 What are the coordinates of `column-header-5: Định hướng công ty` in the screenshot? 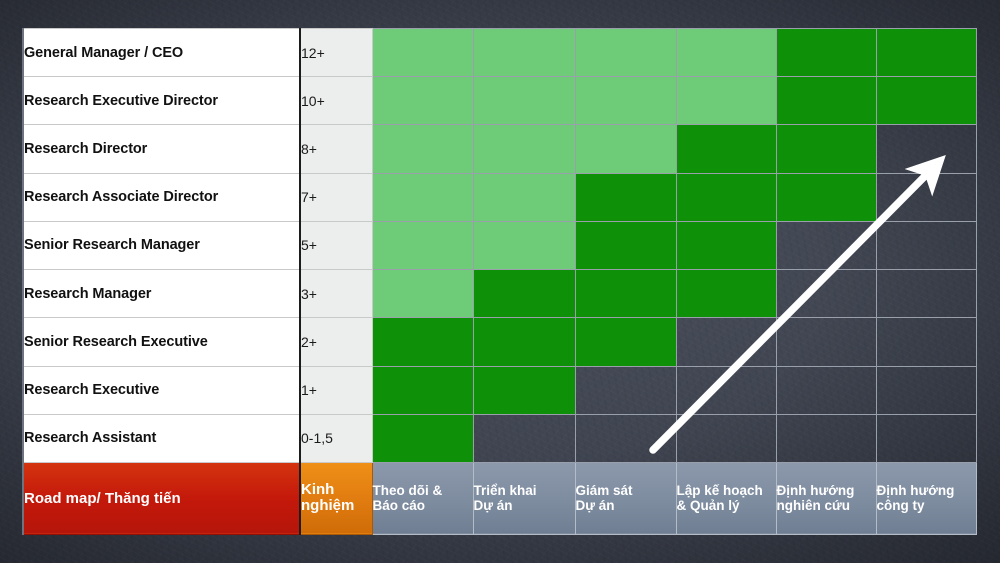 It's located at (926, 498).